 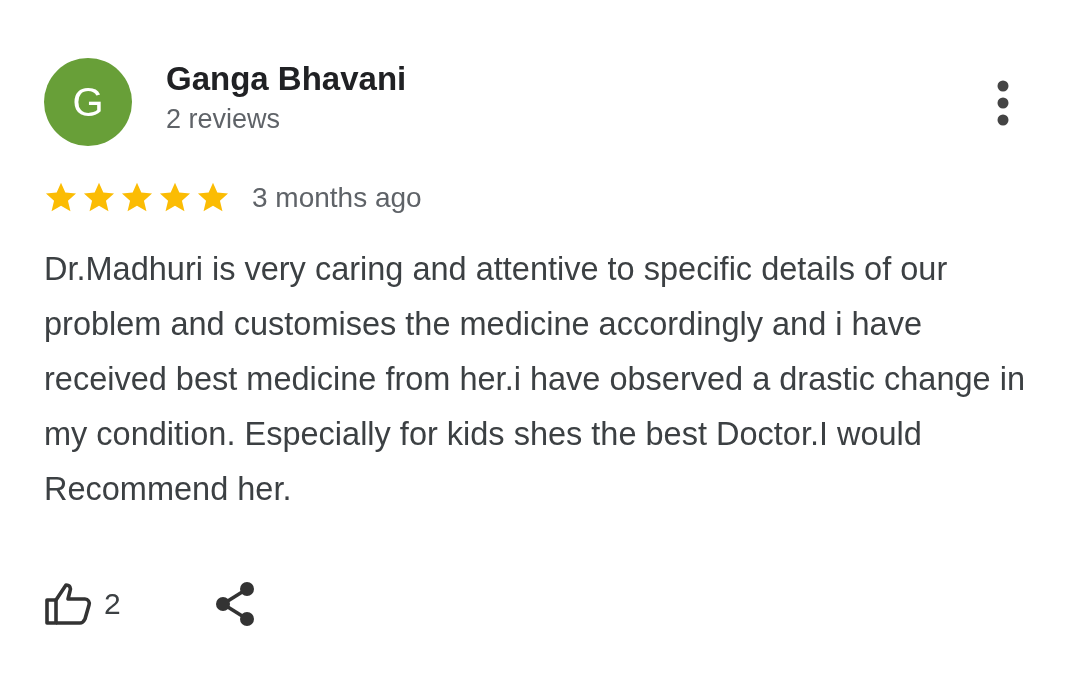 What do you see at coordinates (224, 119) in the screenshot?
I see `review-count: 2 reviews` at bounding box center [224, 119].